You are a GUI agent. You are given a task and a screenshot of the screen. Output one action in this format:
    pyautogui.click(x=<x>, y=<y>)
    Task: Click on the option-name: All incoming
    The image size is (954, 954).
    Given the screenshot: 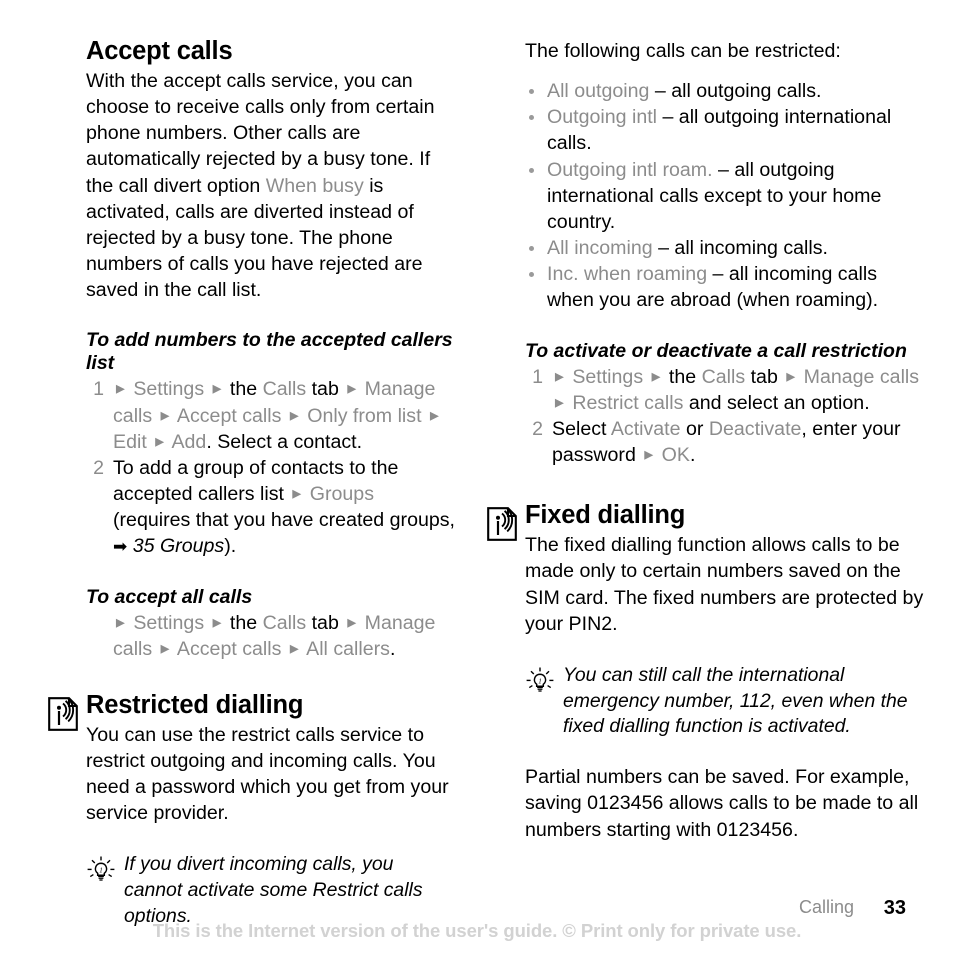 What is the action you would take?
    pyautogui.click(x=600, y=248)
    